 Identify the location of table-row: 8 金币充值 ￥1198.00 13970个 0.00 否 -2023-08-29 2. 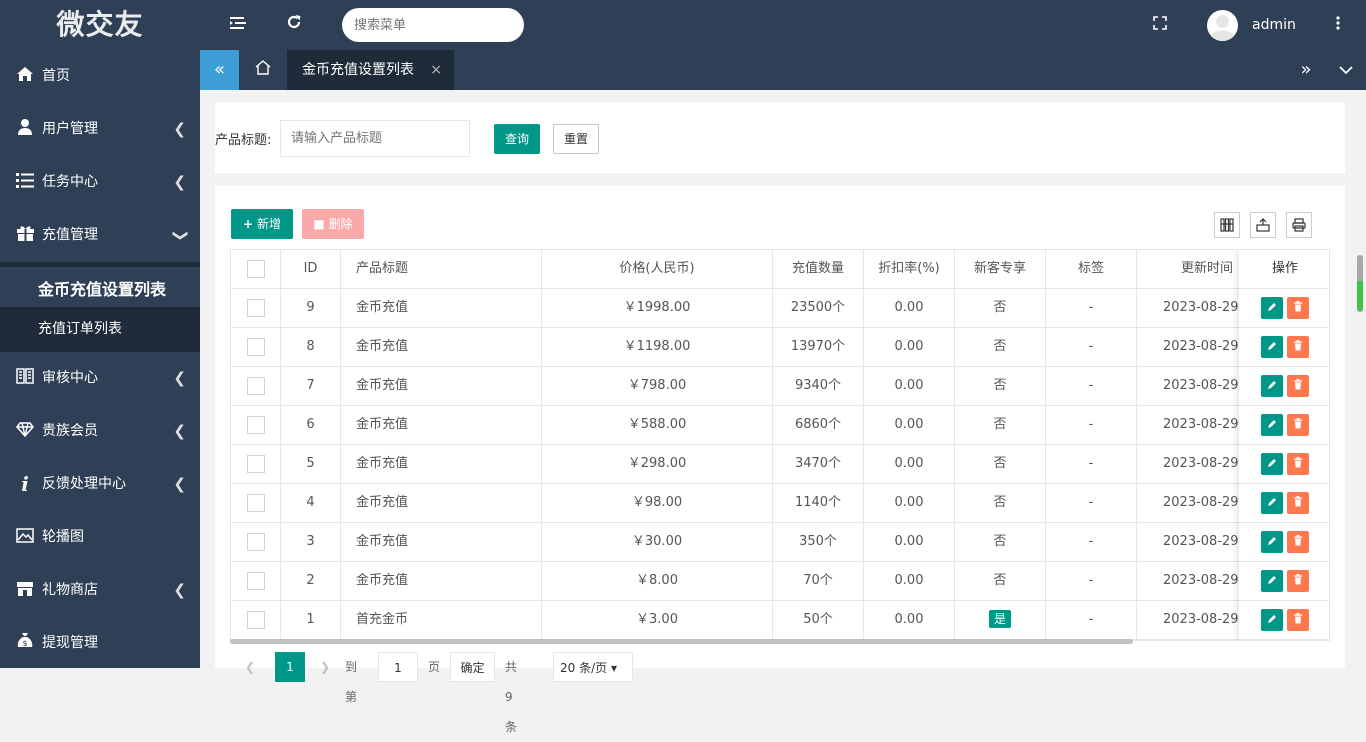
(780, 347).